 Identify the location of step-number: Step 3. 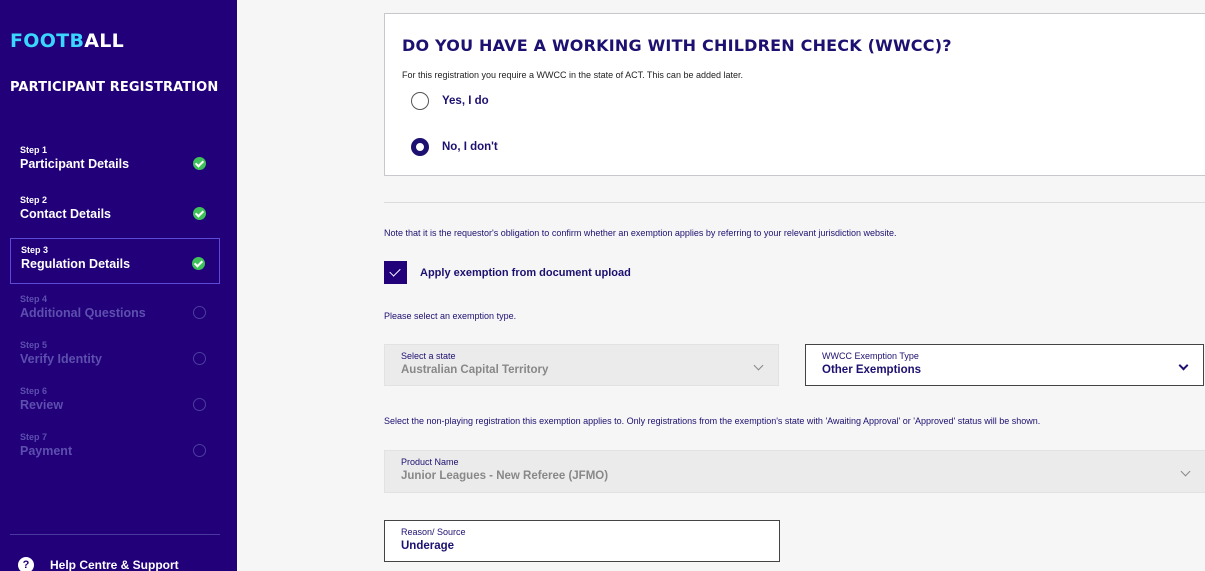
(35, 250).